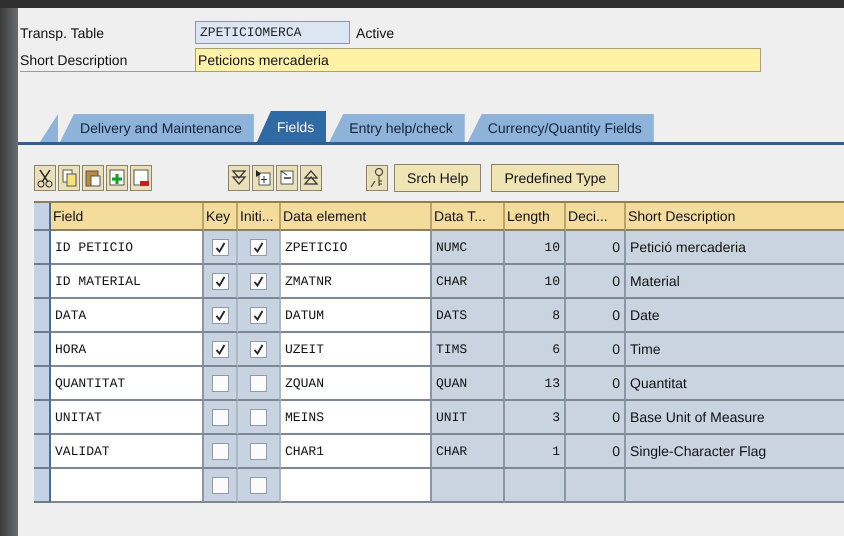 Image resolution: width=844 pixels, height=536 pixels. Describe the element at coordinates (376, 32) in the screenshot. I see `status-text: Active` at that location.